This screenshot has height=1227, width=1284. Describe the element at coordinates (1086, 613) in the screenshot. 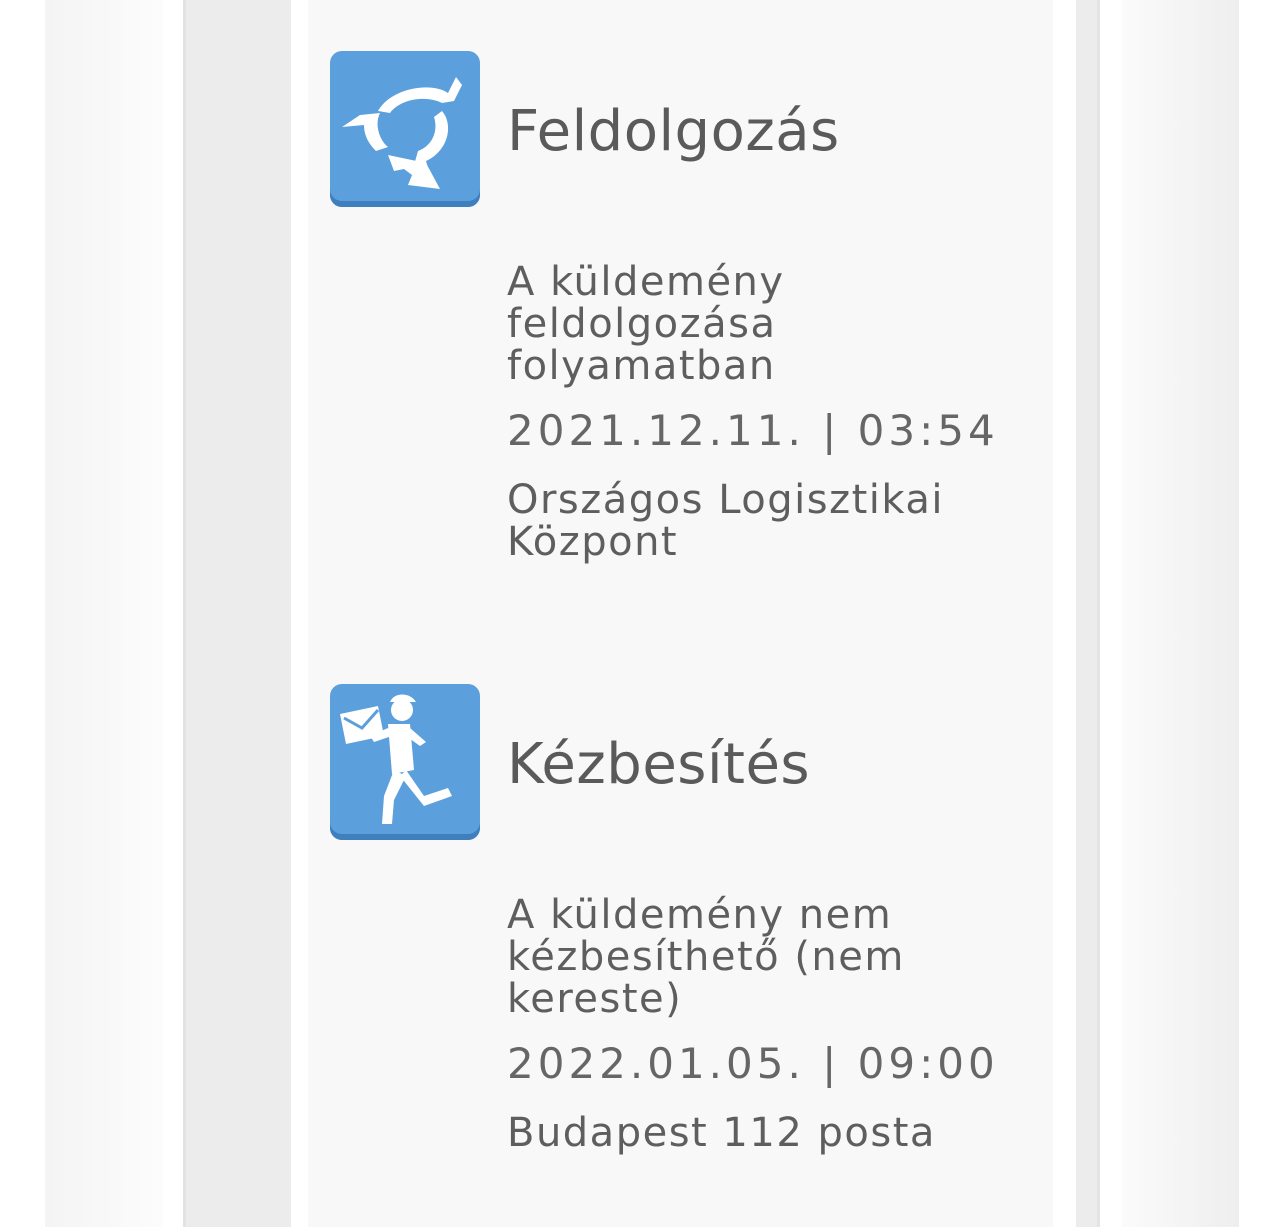

I see `frame-gutter-right` at that location.